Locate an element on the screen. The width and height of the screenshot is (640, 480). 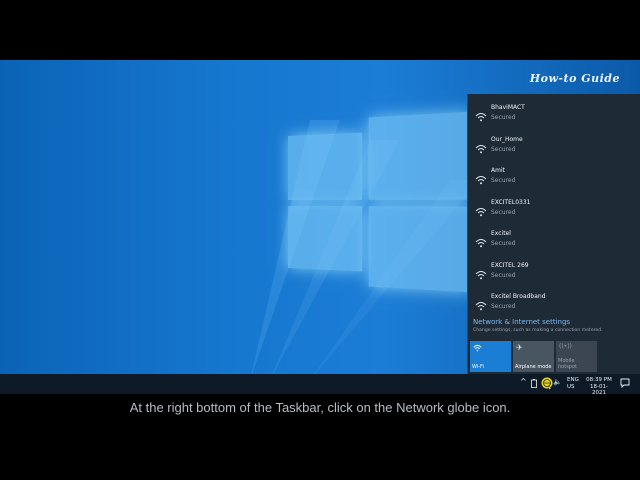
taskbar: ^ 🔈 ENG US 08:39 PM 18-01-2021 is located at coordinates (320, 385).